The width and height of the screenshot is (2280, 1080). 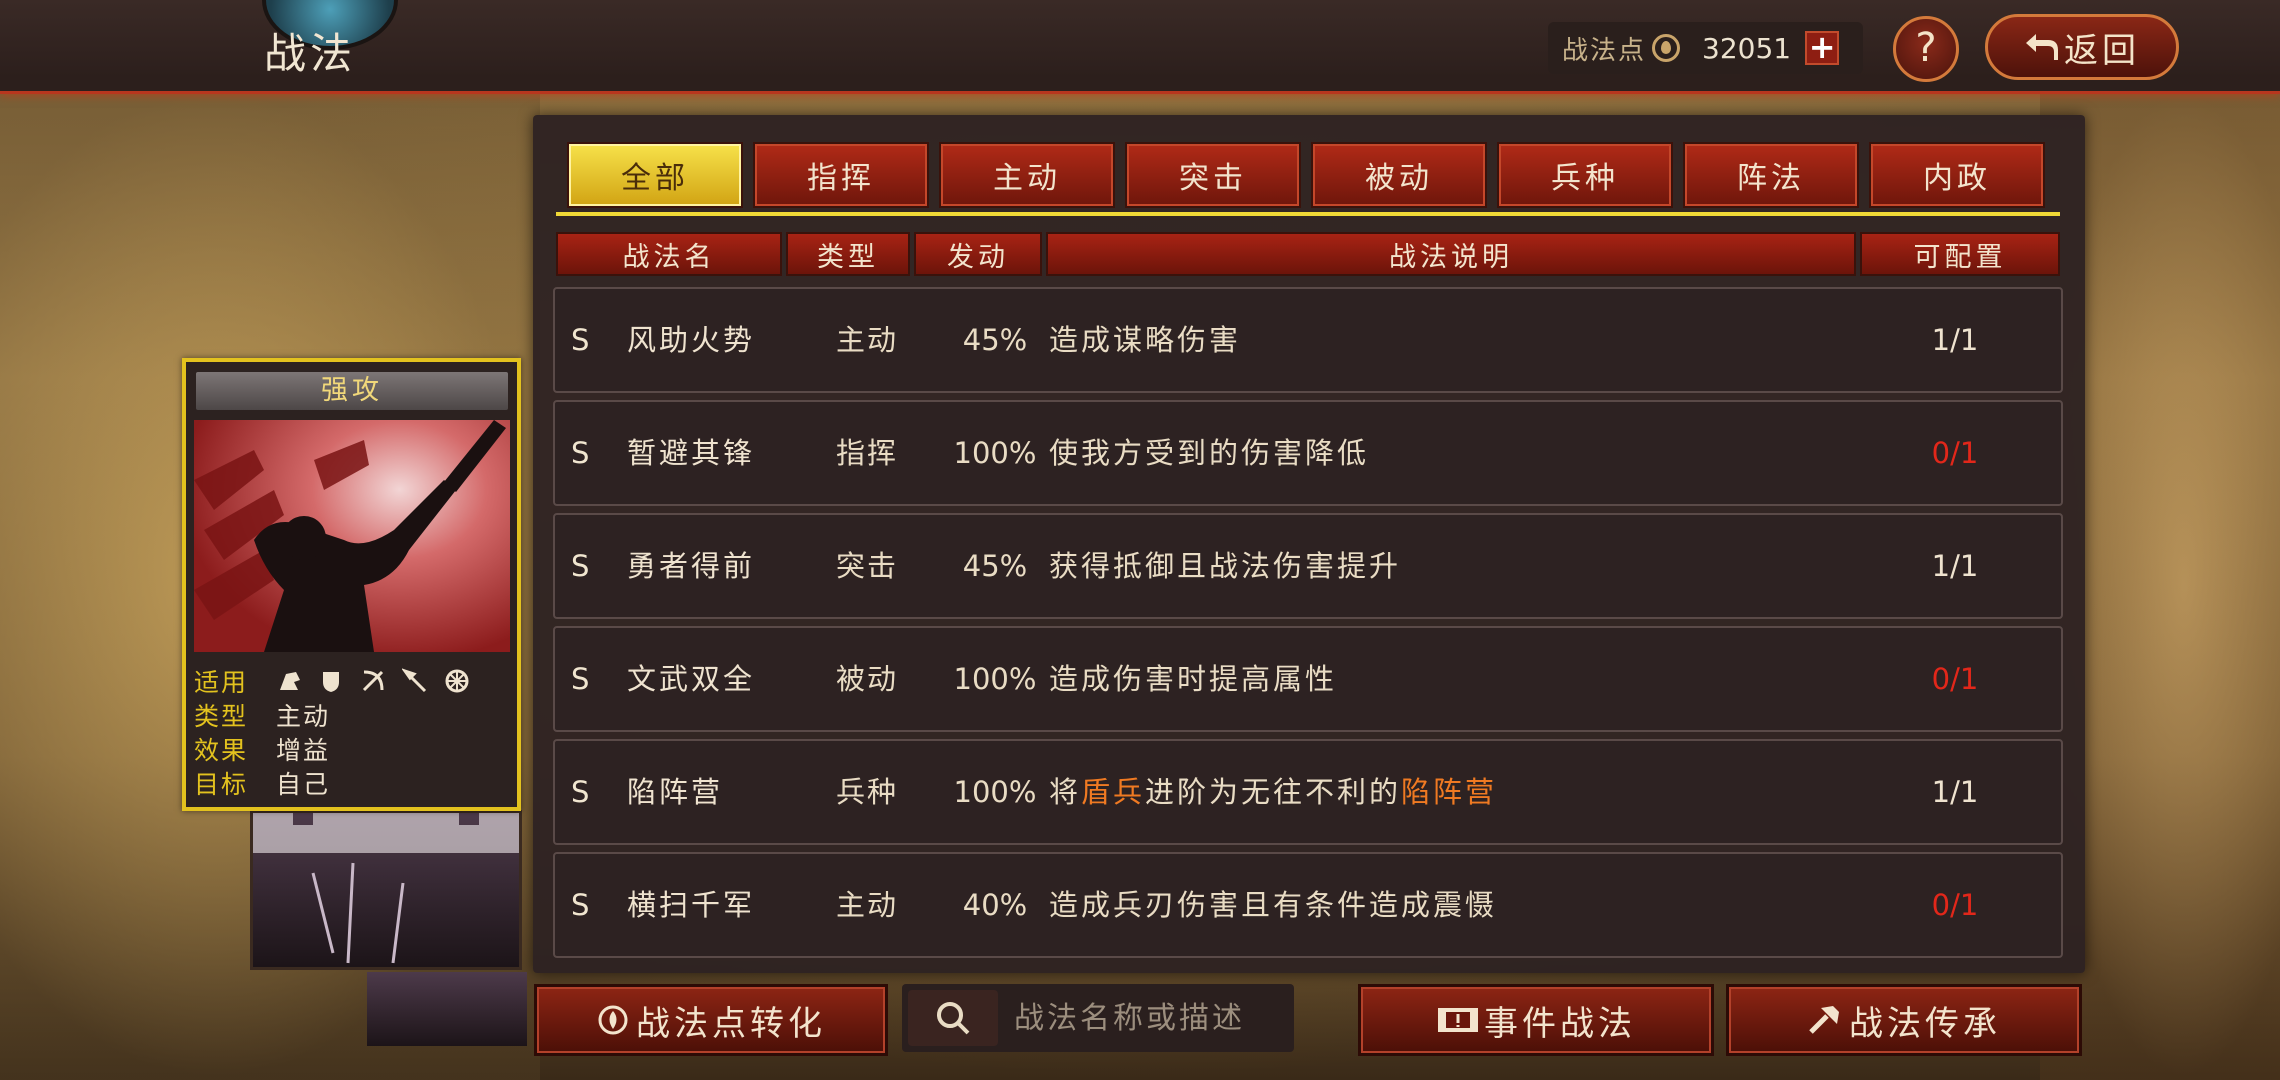 What do you see at coordinates (1113, 792) in the screenshot?
I see `desc-highlight-troop: 盾兵` at bounding box center [1113, 792].